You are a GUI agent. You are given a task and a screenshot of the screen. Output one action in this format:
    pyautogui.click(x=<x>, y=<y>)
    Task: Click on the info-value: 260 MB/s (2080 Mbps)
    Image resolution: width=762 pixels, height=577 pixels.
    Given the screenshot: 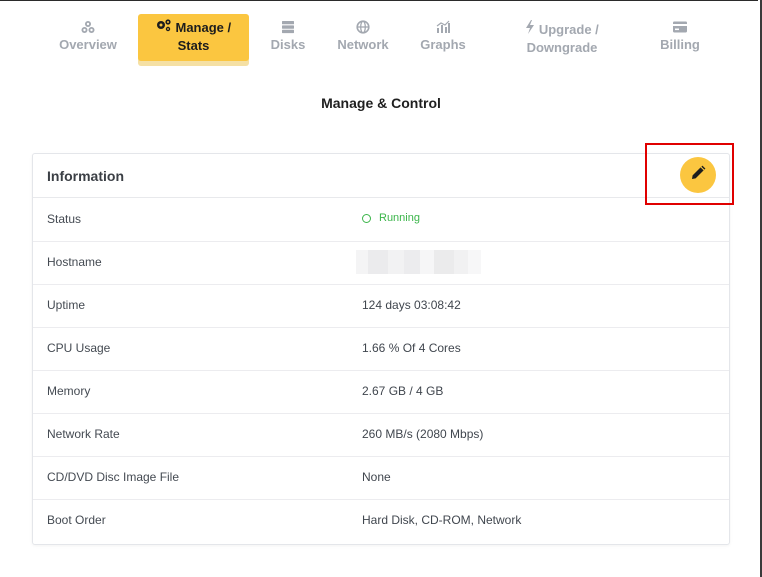 What is the action you would take?
    pyautogui.click(x=423, y=434)
    